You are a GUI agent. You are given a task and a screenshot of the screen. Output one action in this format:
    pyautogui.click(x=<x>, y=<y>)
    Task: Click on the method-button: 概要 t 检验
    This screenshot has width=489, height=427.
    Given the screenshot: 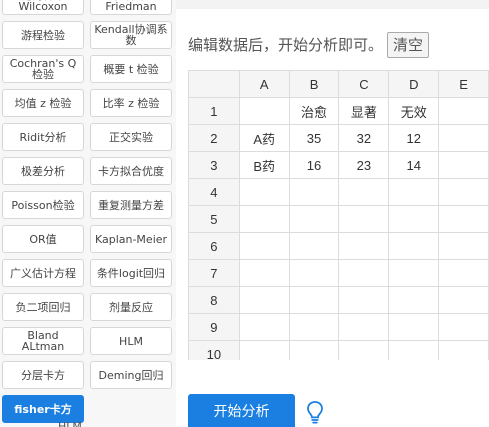 What is the action you would take?
    pyautogui.click(x=131, y=69)
    